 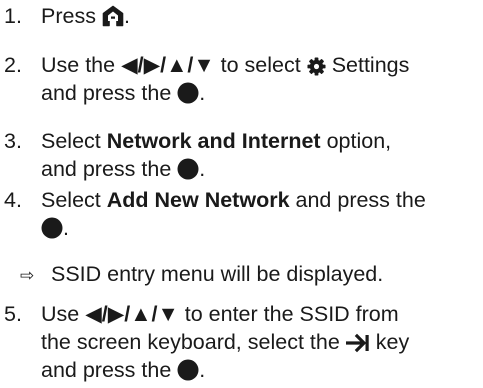 What do you see at coordinates (392, 342) in the screenshot?
I see `step-5-text-d: key` at bounding box center [392, 342].